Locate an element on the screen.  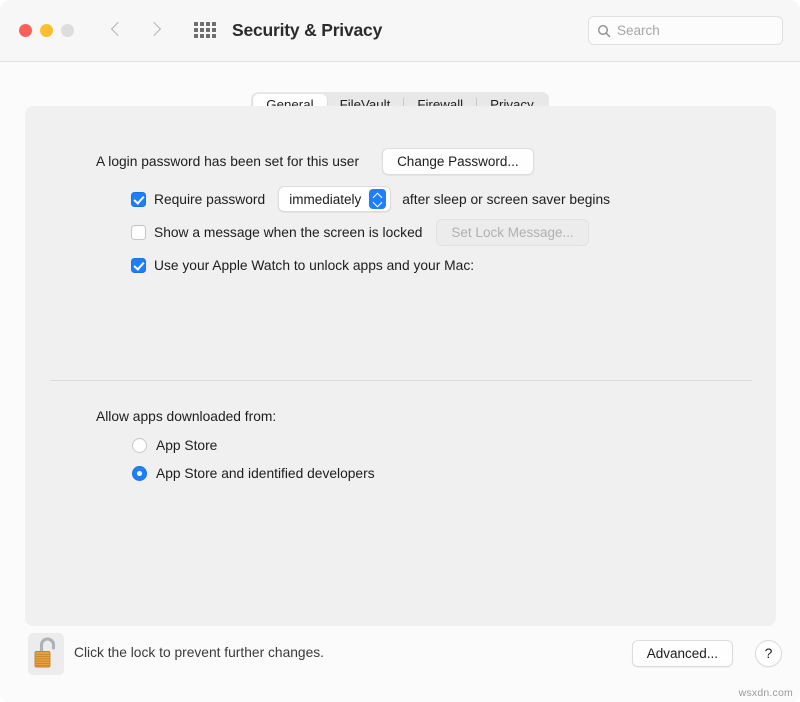
search-field is located at coordinates (685, 30).